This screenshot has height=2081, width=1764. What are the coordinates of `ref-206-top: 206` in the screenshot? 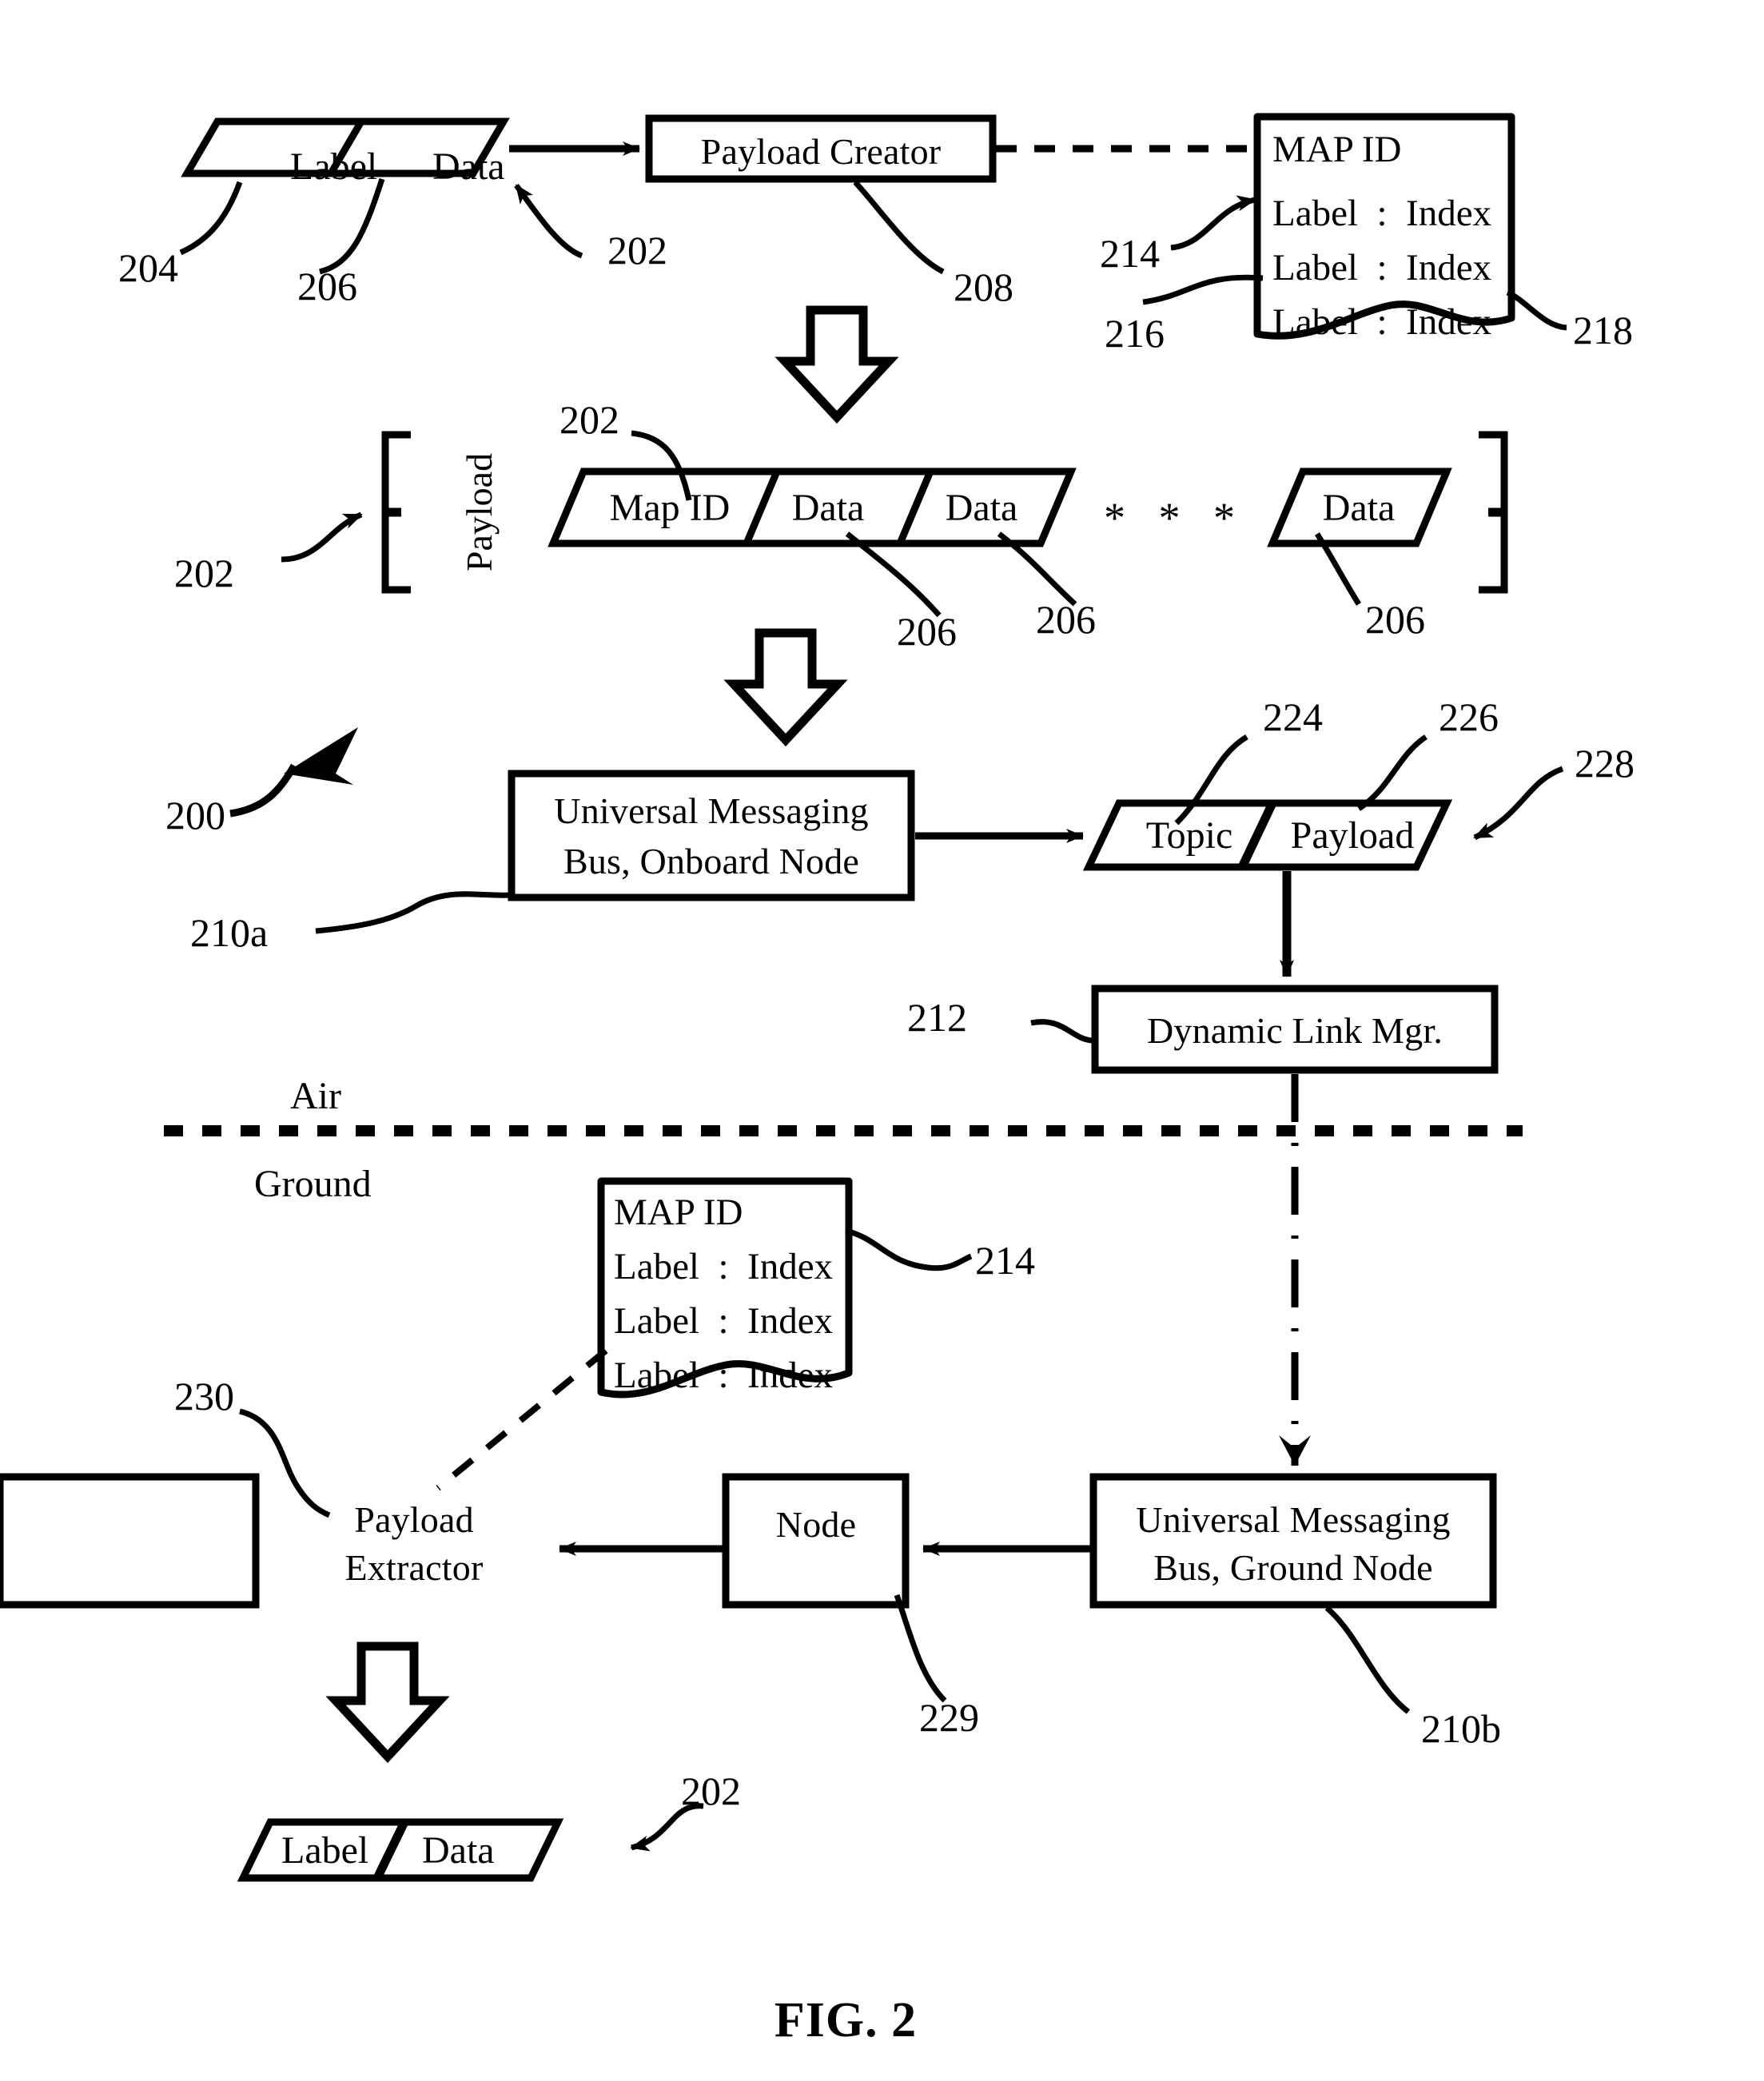 It's located at (327, 286).